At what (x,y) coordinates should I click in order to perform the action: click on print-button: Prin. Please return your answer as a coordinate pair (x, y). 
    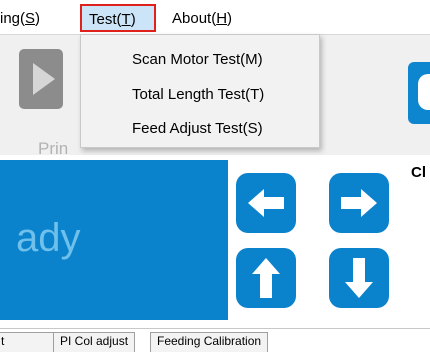
    Looking at the image, I should click on (47, 103).